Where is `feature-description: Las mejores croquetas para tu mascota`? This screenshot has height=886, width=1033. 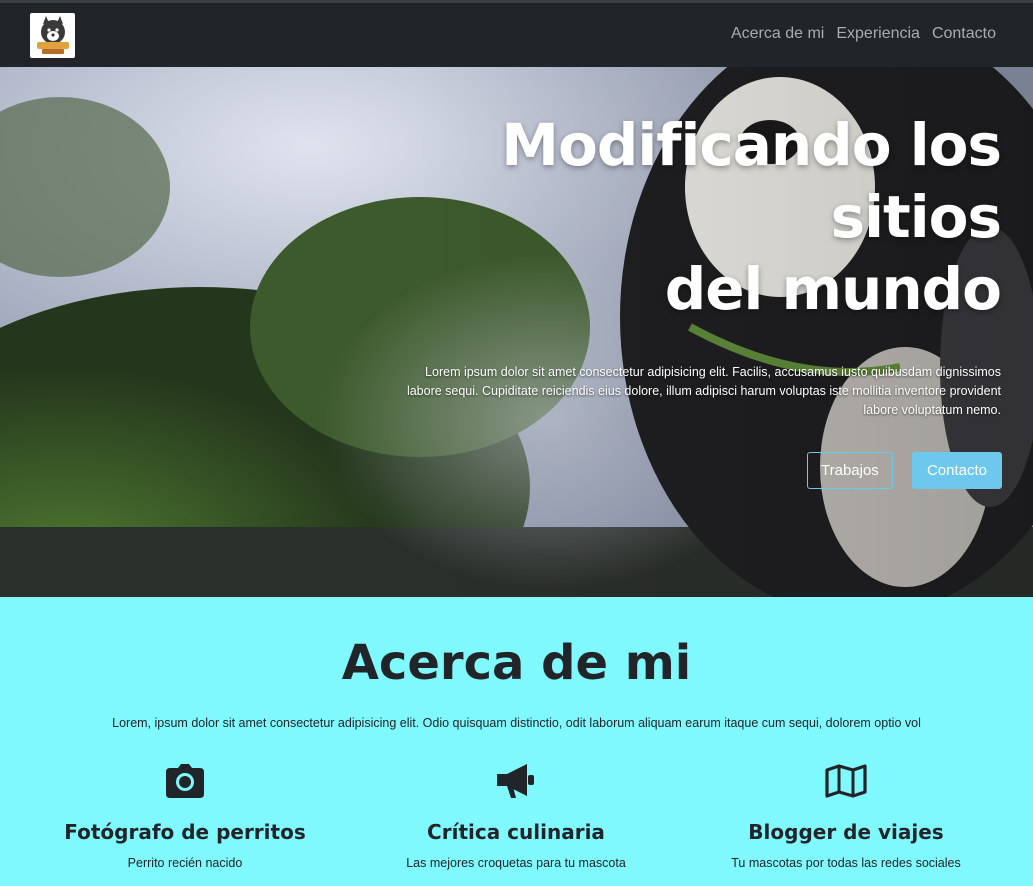 feature-description: Las mejores croquetas para tu mascota is located at coordinates (516, 863).